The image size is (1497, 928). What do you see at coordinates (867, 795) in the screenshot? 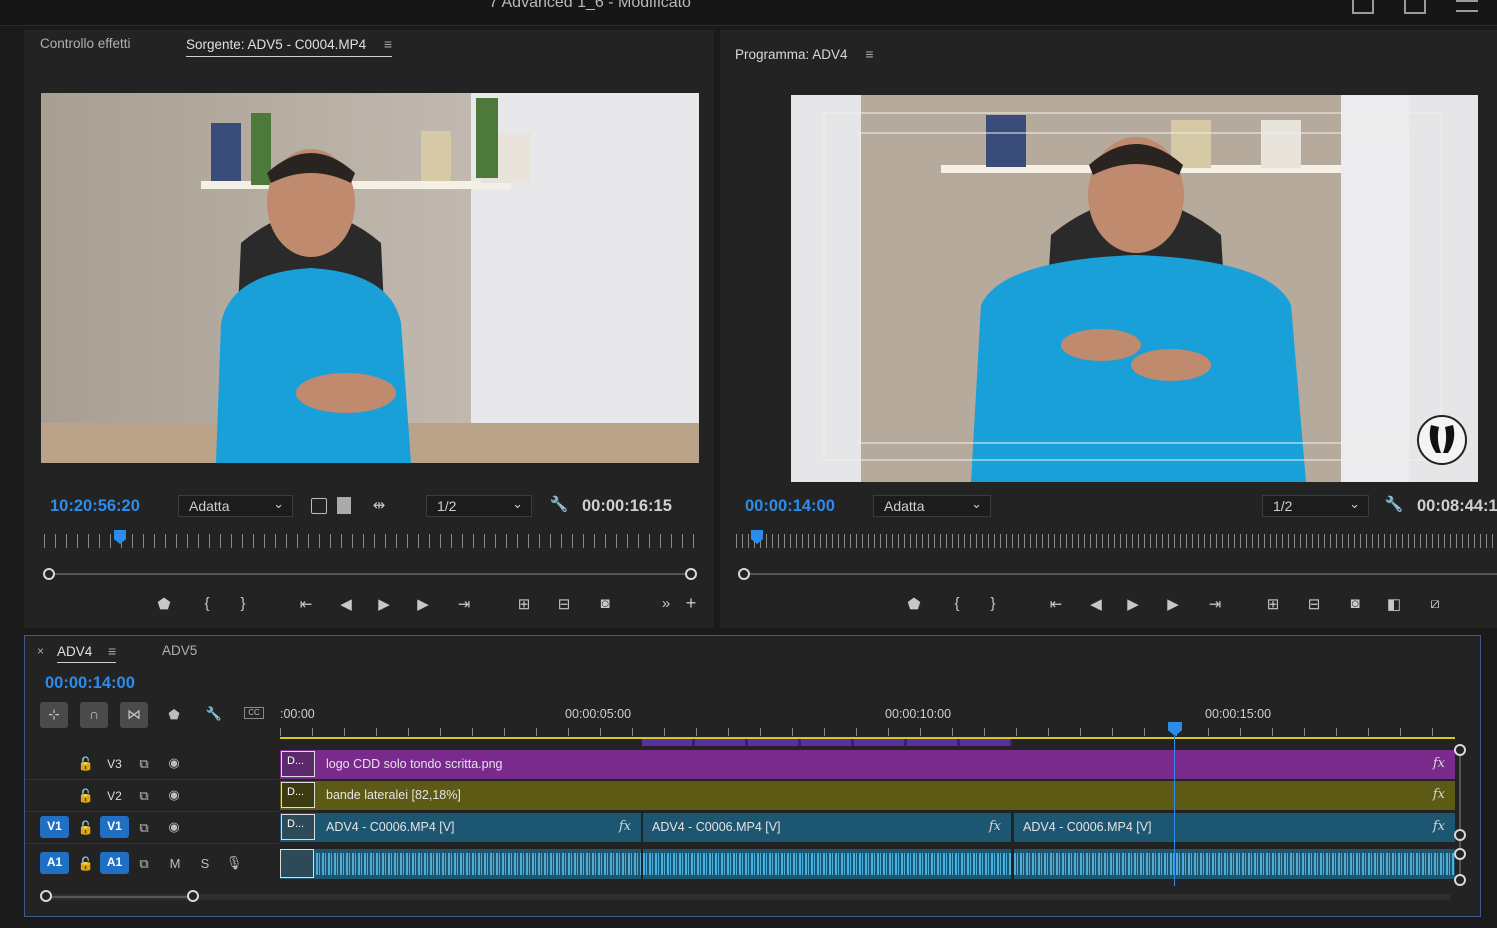
I see `clip-v2-bands: D... bande lateralei [82,18%] fx` at bounding box center [867, 795].